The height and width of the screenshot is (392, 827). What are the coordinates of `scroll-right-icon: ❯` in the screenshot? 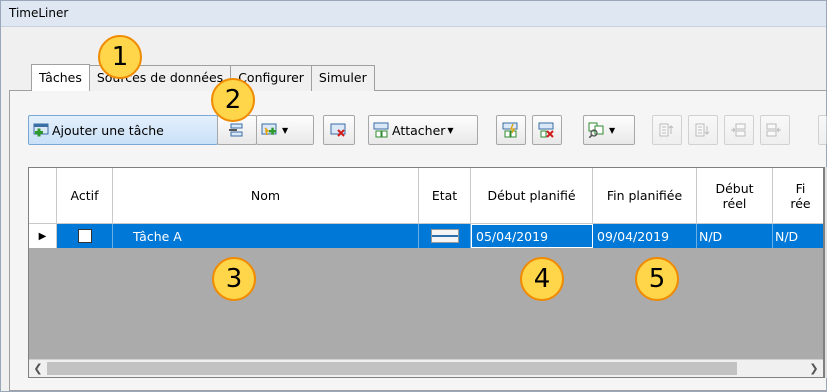 It's located at (814, 368).